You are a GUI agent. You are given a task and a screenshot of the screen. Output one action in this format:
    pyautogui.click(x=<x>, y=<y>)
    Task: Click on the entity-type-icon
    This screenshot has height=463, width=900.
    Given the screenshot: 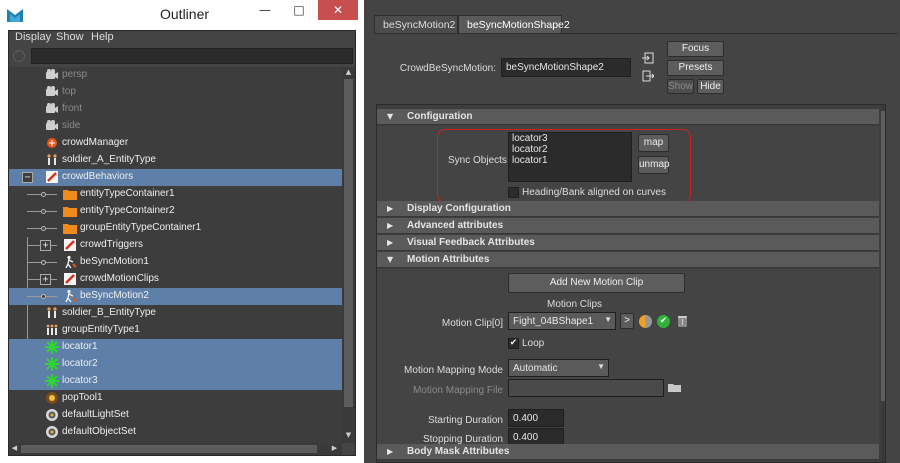 What is the action you would take?
    pyautogui.click(x=52, y=313)
    